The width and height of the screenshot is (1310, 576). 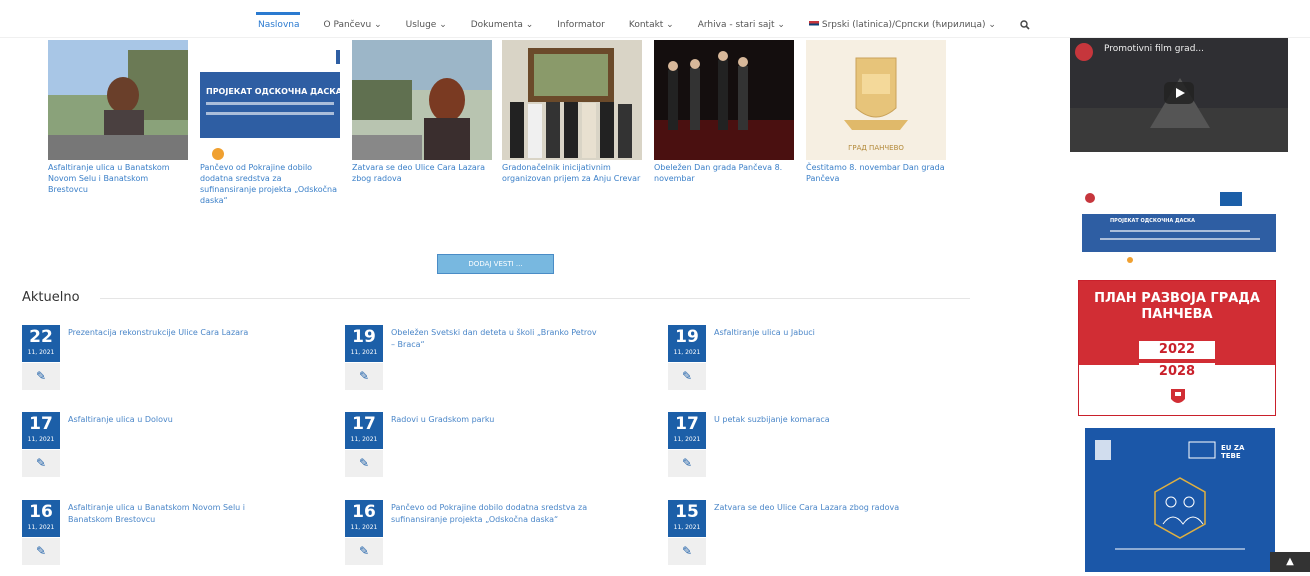 I want to click on section-title: Aktuelno, so click(x=51, y=297).